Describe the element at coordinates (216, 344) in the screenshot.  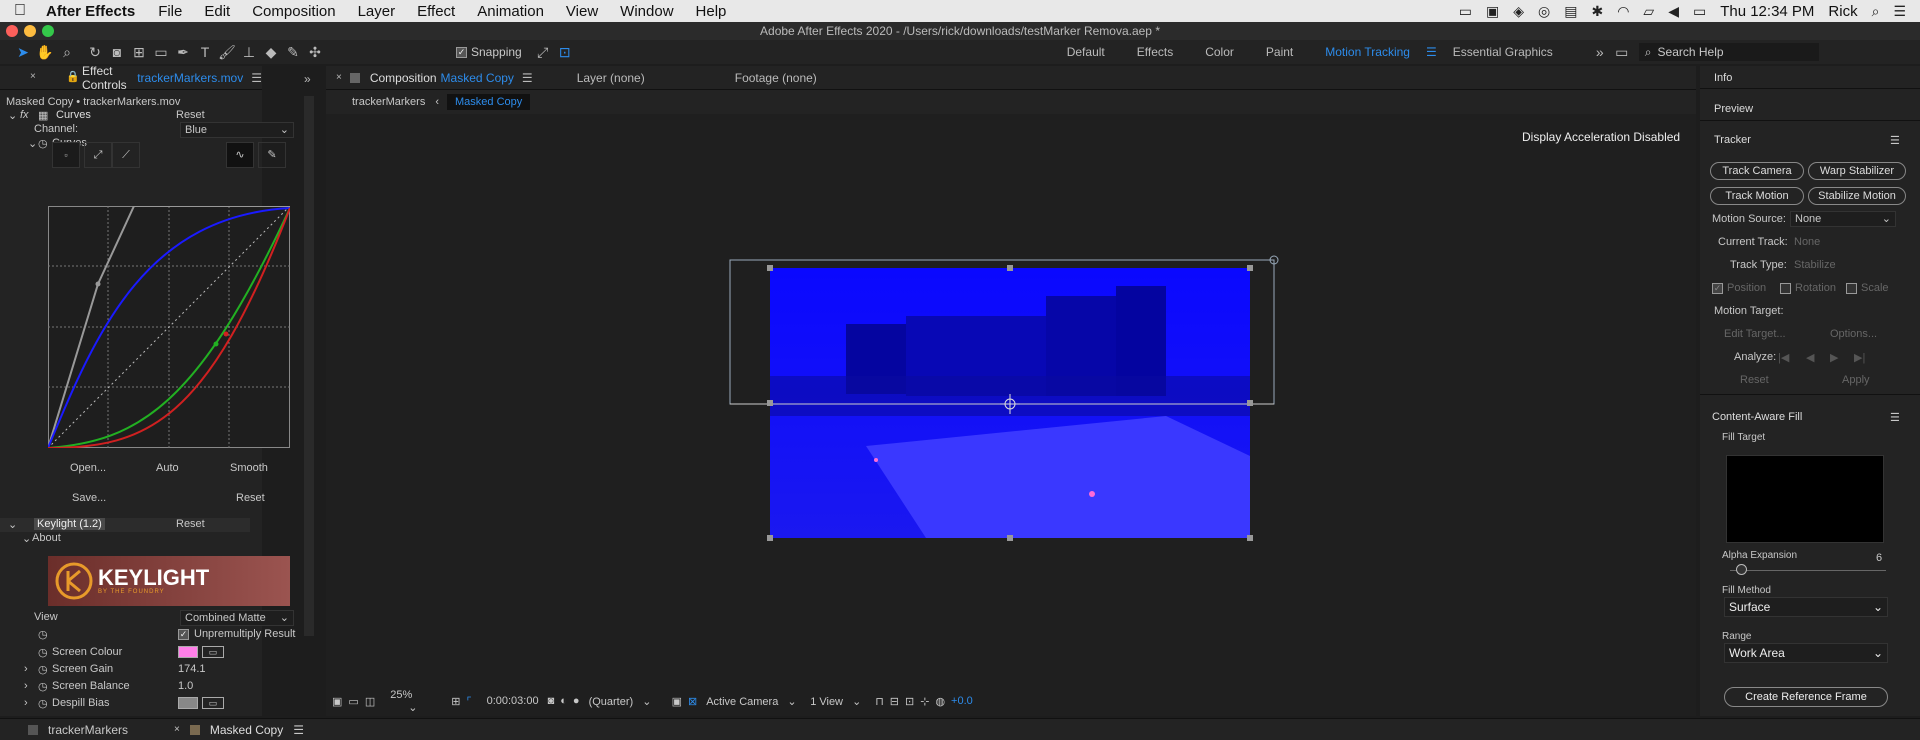
I see `green-curve-point` at that location.